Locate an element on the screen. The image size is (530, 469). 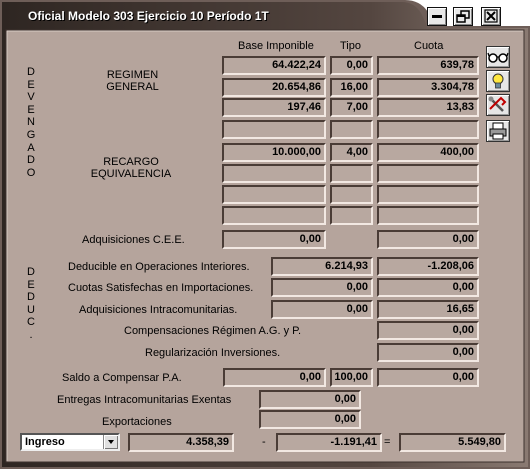
importaciones-label: Cuotas Satisfechas en Importaciones. is located at coordinates (161, 288).